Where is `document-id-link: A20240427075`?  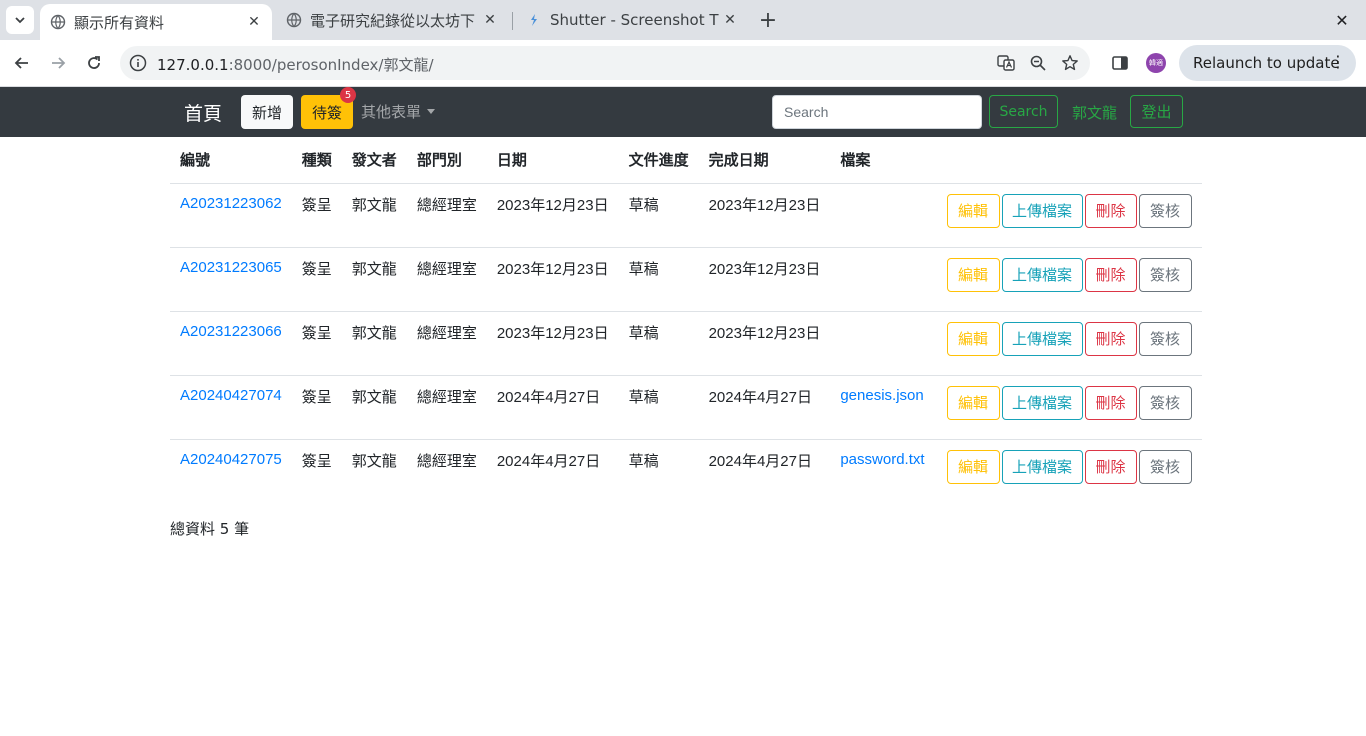
document-id-link: A20240427075 is located at coordinates (231, 459).